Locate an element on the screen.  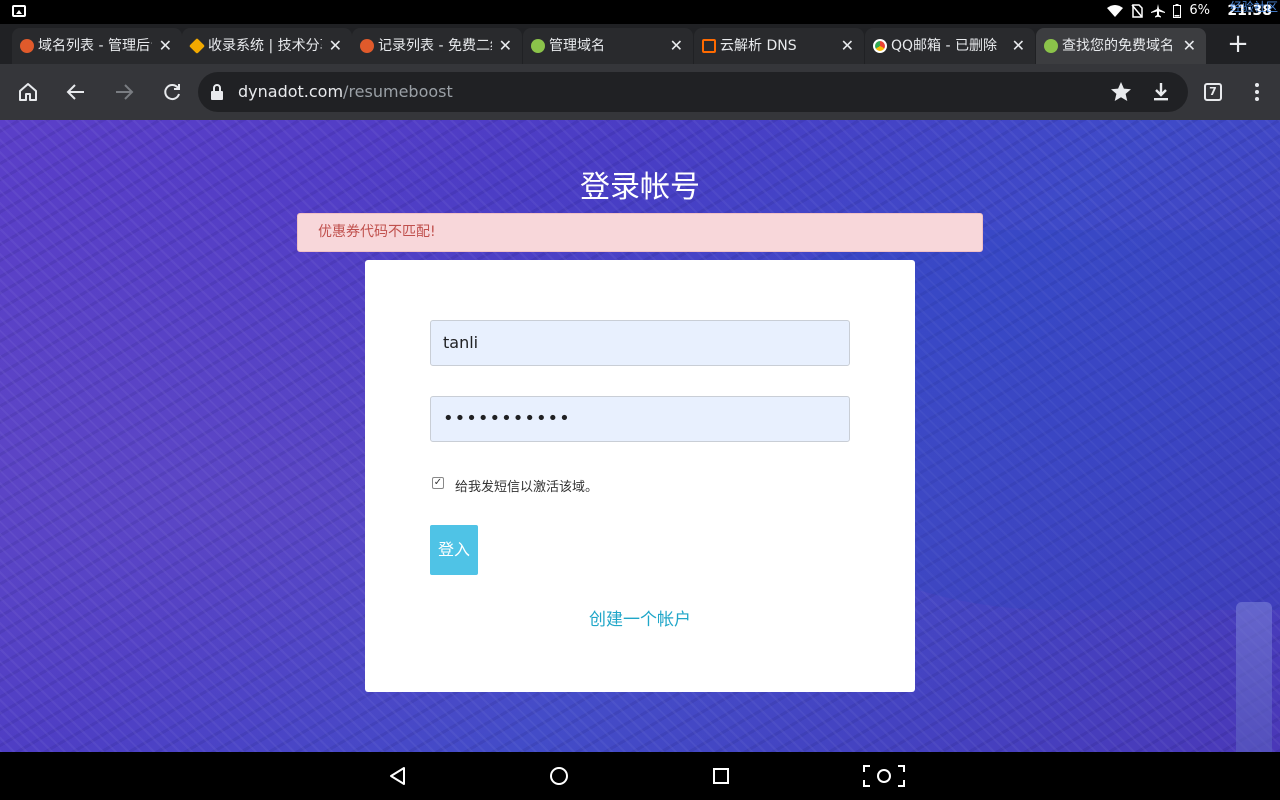
url-text: dynadot.com/resumeboost is located at coordinates (345, 91).